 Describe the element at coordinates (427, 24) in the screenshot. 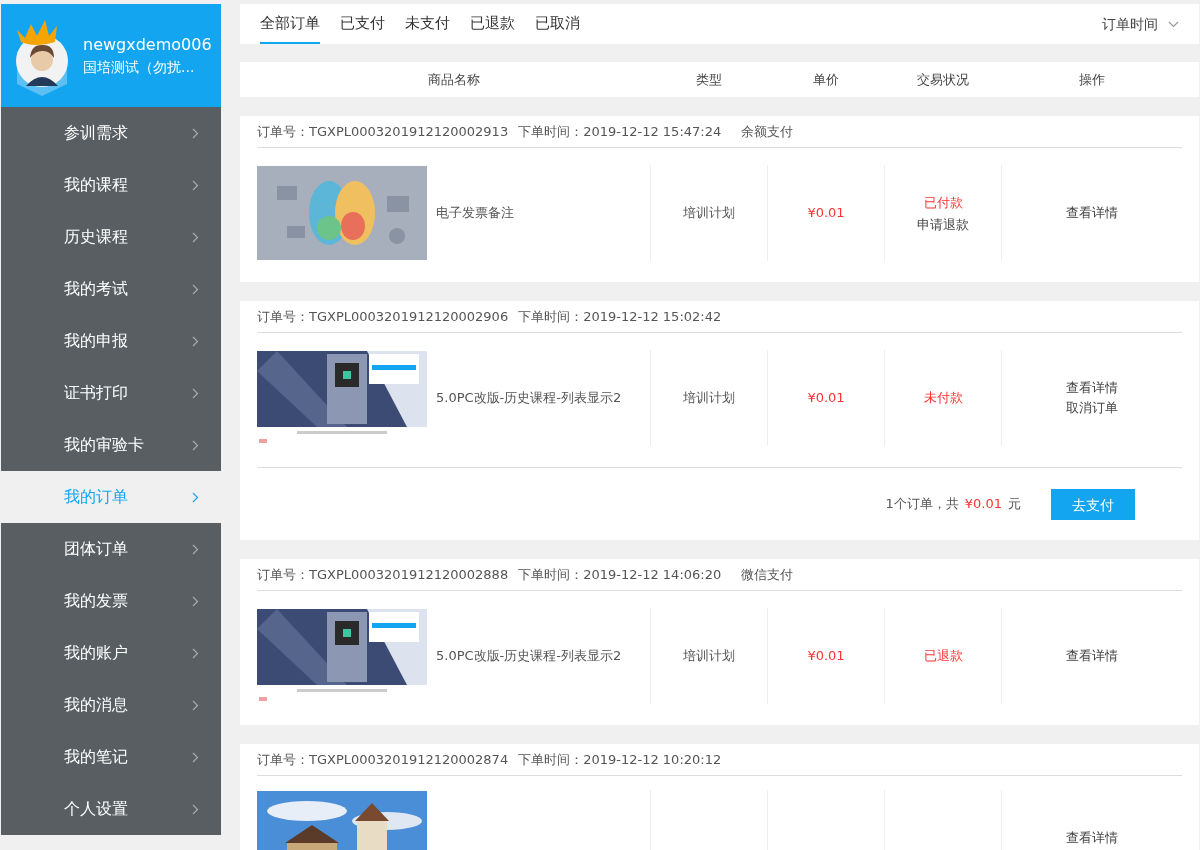

I see `tab: 未支付` at that location.